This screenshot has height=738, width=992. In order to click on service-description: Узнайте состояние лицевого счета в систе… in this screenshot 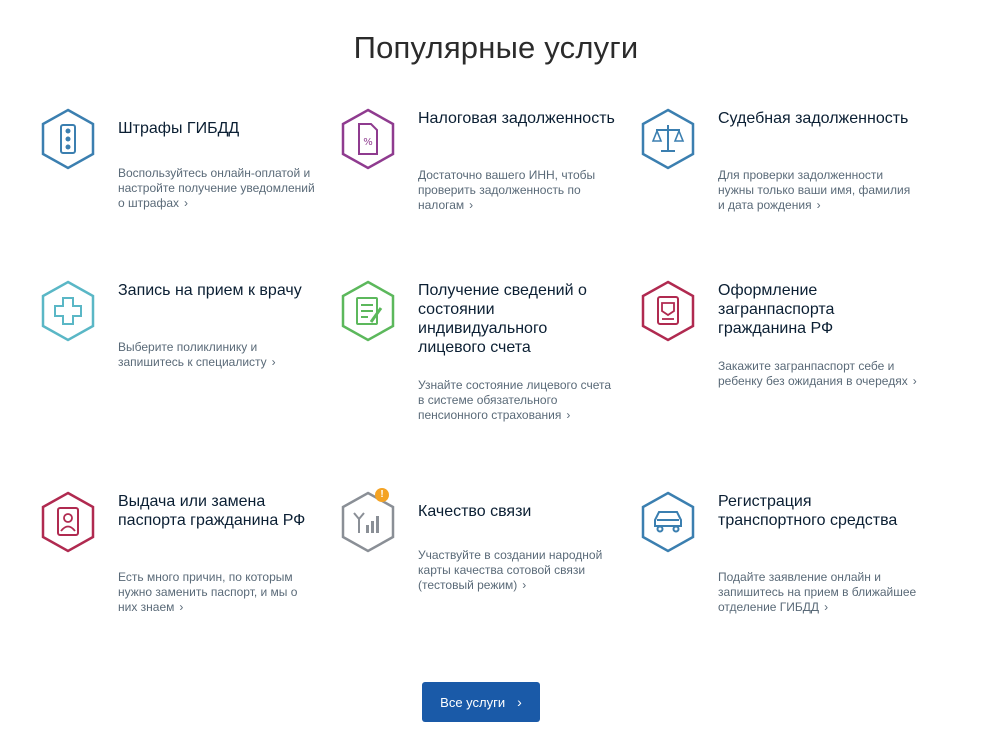, I will do `click(518, 400)`.